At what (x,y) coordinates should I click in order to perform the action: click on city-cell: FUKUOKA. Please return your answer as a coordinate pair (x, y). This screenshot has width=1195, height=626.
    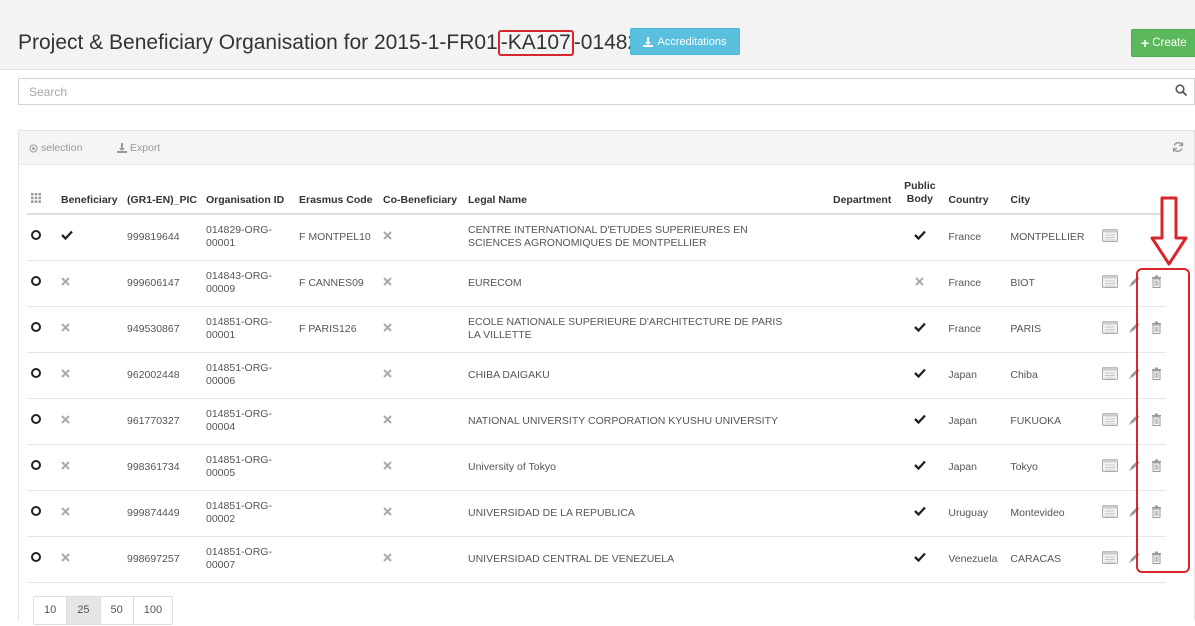
    Looking at the image, I should click on (1052, 421).